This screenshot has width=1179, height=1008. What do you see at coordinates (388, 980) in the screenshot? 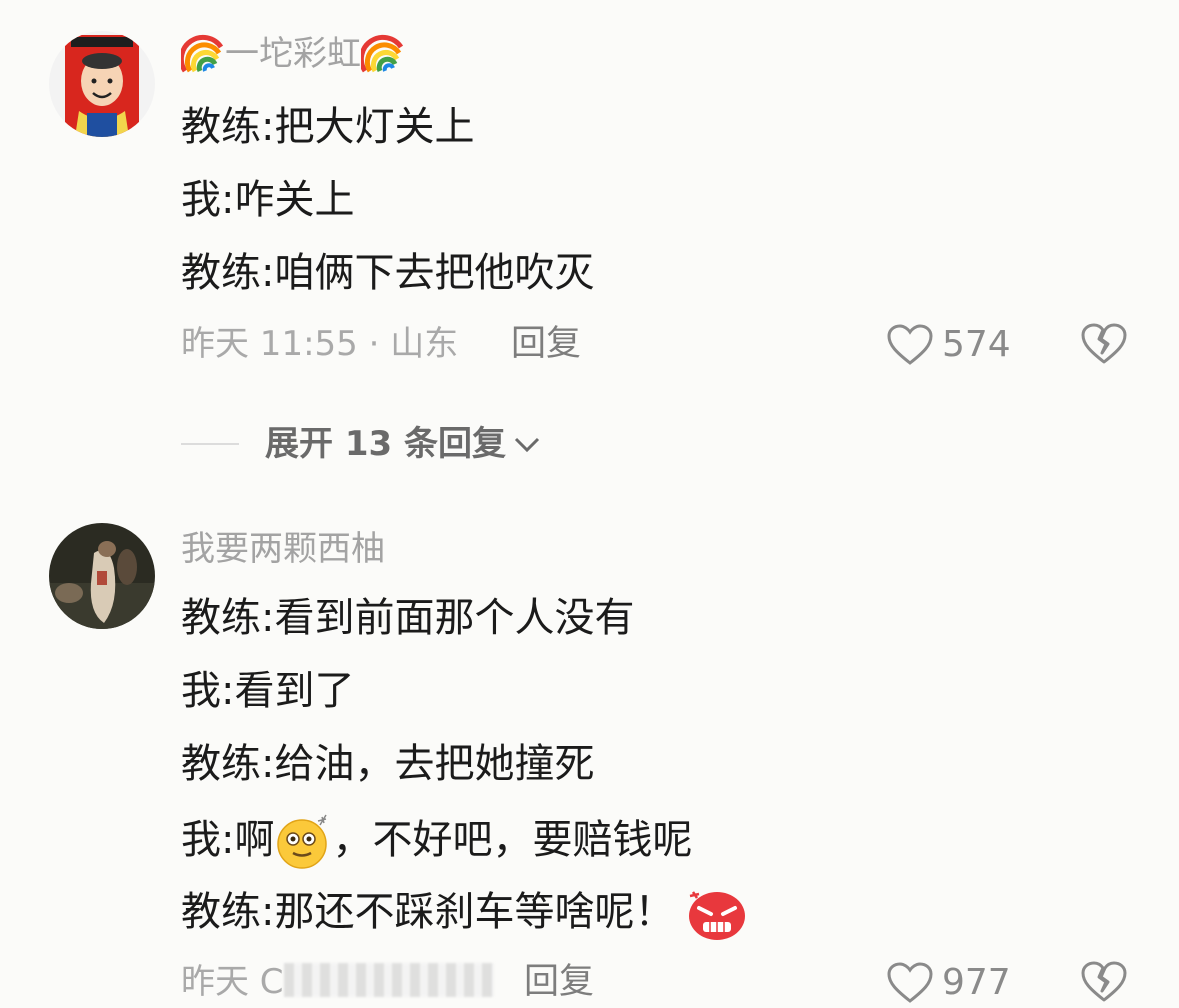
I see `obscured-text` at bounding box center [388, 980].